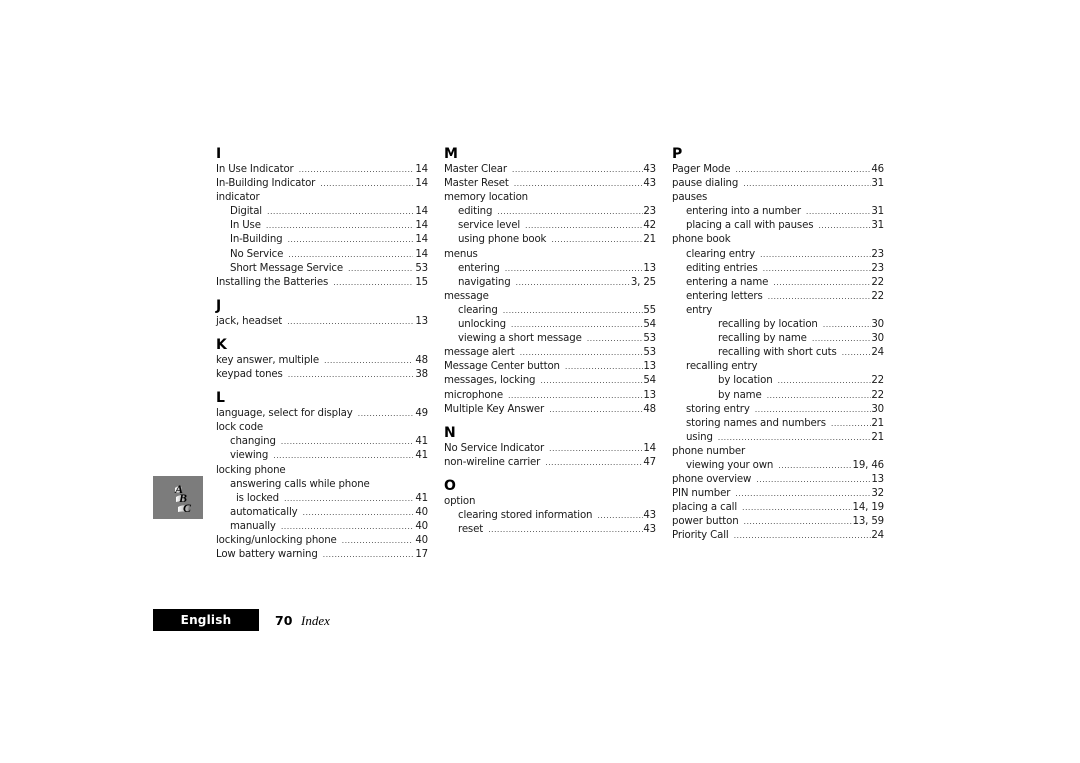 This screenshot has height=763, width=1080. Describe the element at coordinates (550, 463) in the screenshot. I see `index-entry: non-wireline carrier 47` at that location.